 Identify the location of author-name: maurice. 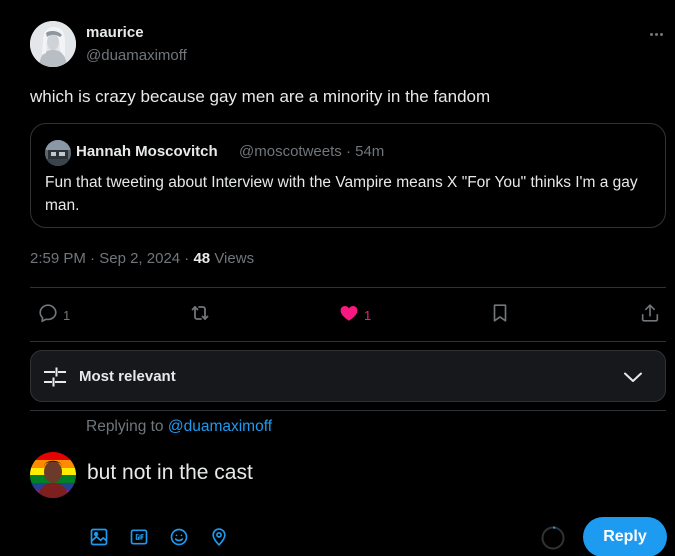
(115, 32).